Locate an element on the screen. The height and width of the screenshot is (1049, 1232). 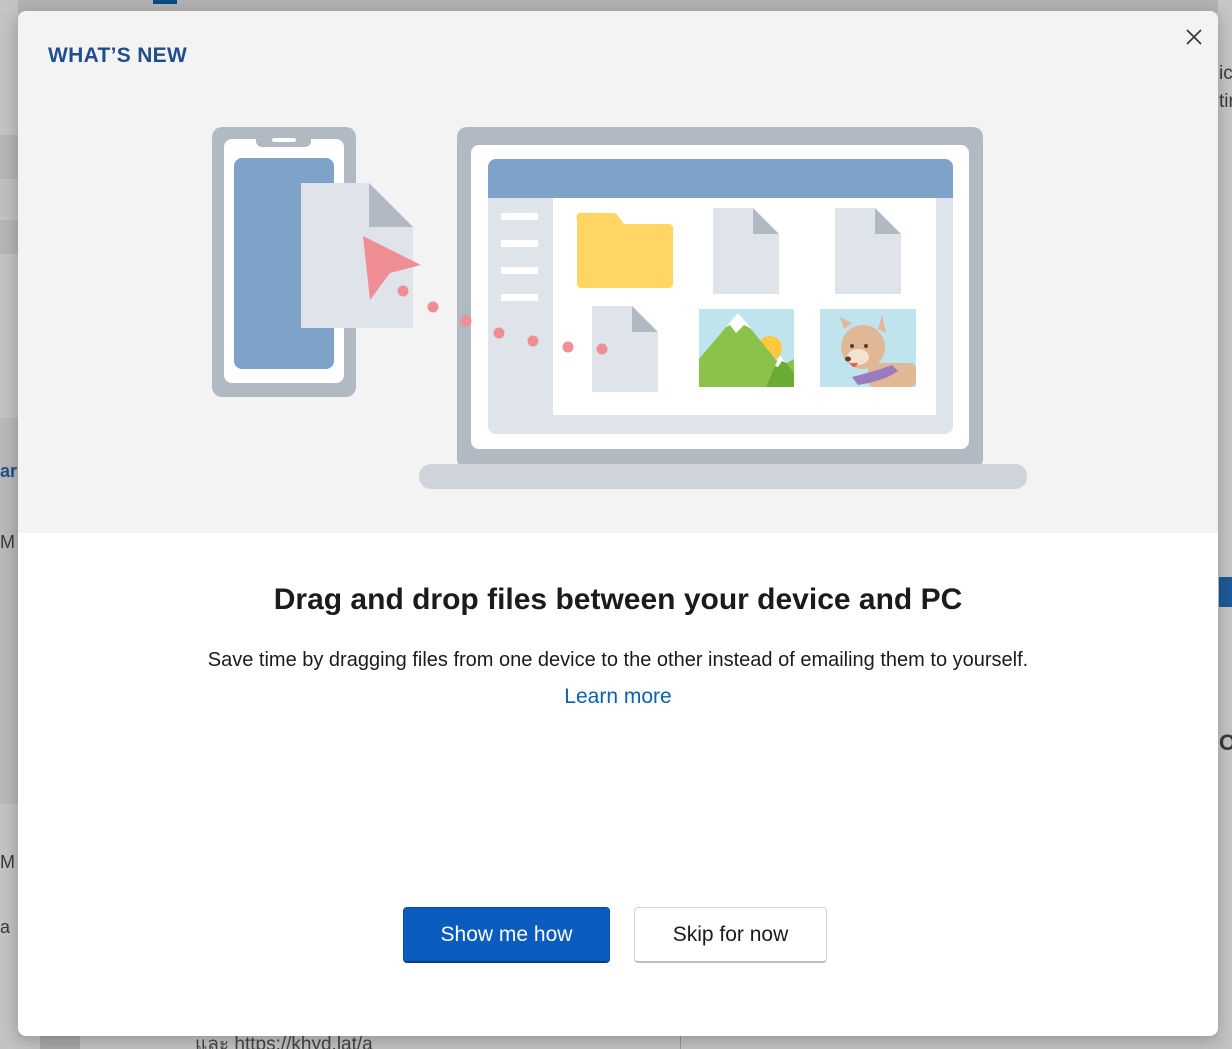
background-left-label: ar is located at coordinates (9, 471).